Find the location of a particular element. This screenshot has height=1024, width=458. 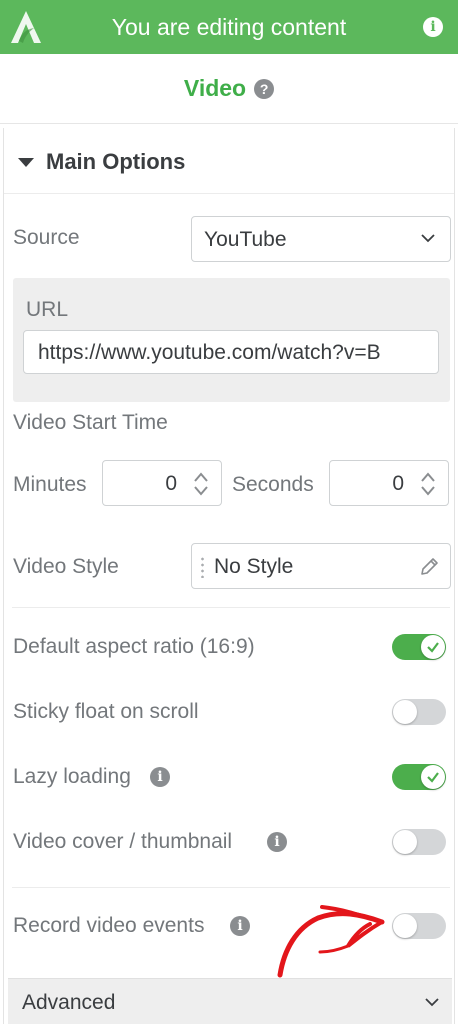

toggle-label-video-cover: Video cover / thumbnail is located at coordinates (123, 841).